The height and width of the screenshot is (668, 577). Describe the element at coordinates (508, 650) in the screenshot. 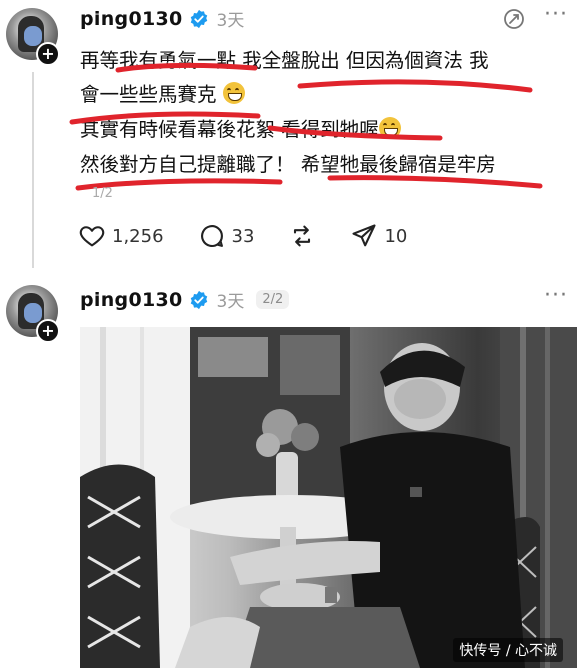

I see `watermark: 快传号 / 心不诚` at that location.